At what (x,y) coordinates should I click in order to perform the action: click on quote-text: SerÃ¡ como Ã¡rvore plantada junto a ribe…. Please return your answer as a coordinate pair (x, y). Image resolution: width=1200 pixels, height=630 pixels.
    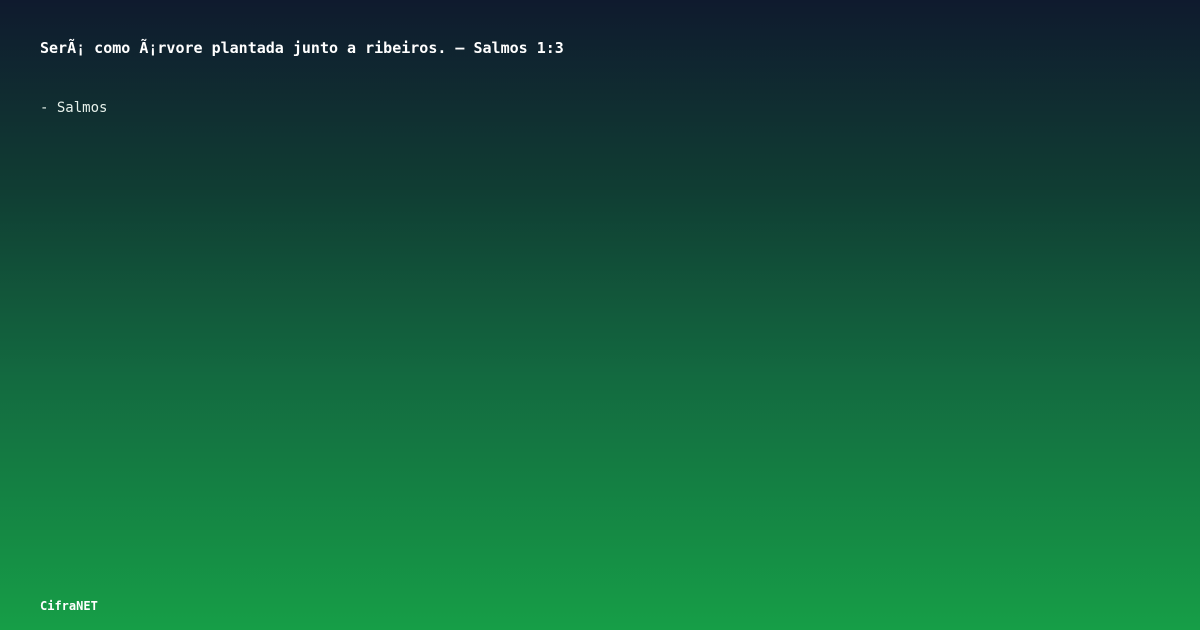
    Looking at the image, I should click on (302, 48).